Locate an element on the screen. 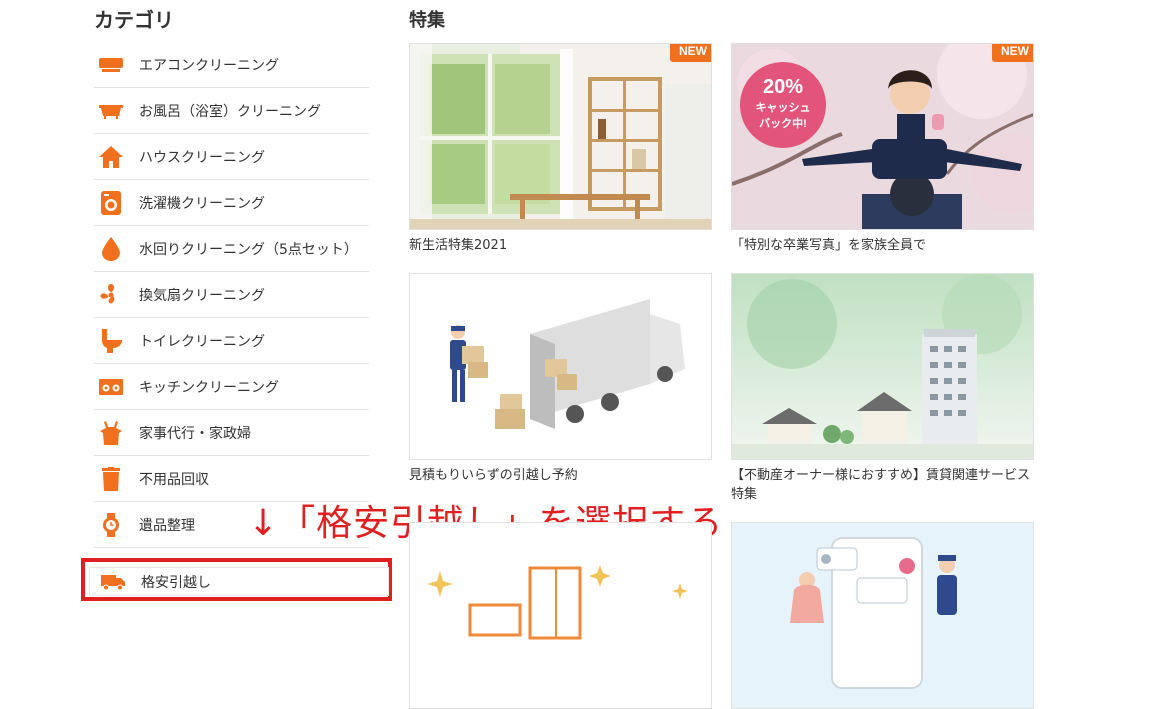 This screenshot has width=1163, height=709. feature-image-graduation: 20% キャッシュ バック中! NEW is located at coordinates (882, 136).